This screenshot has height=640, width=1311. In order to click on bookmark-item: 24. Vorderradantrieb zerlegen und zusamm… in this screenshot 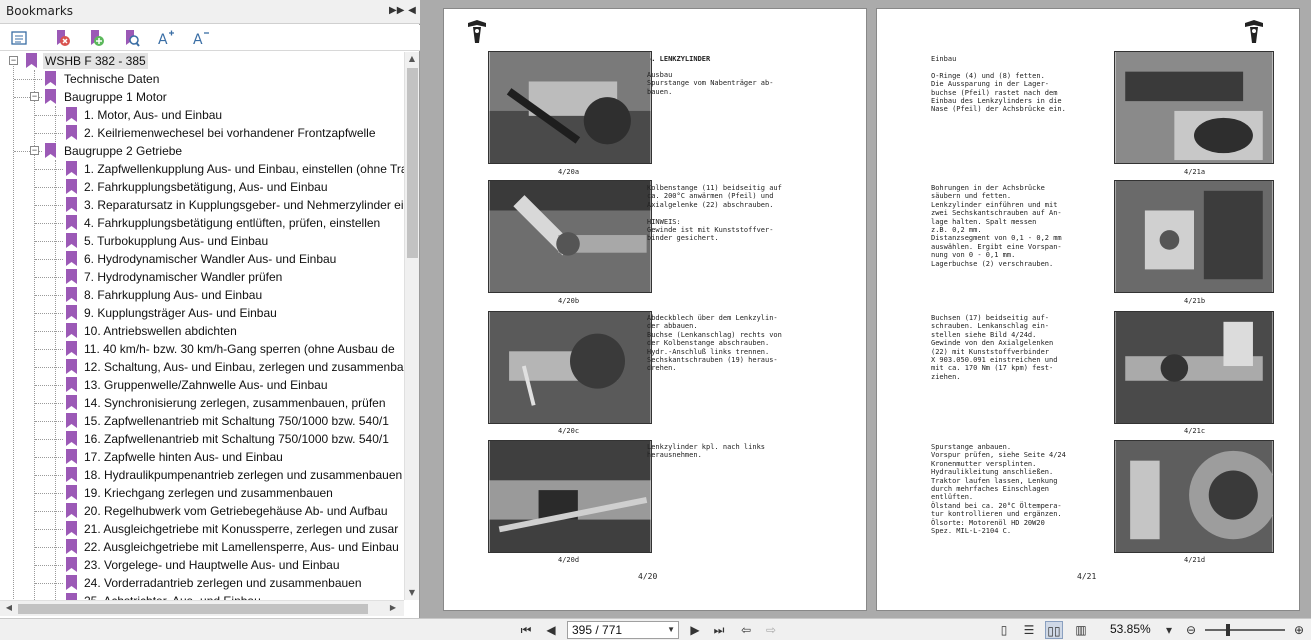, I will do `click(202, 583)`.